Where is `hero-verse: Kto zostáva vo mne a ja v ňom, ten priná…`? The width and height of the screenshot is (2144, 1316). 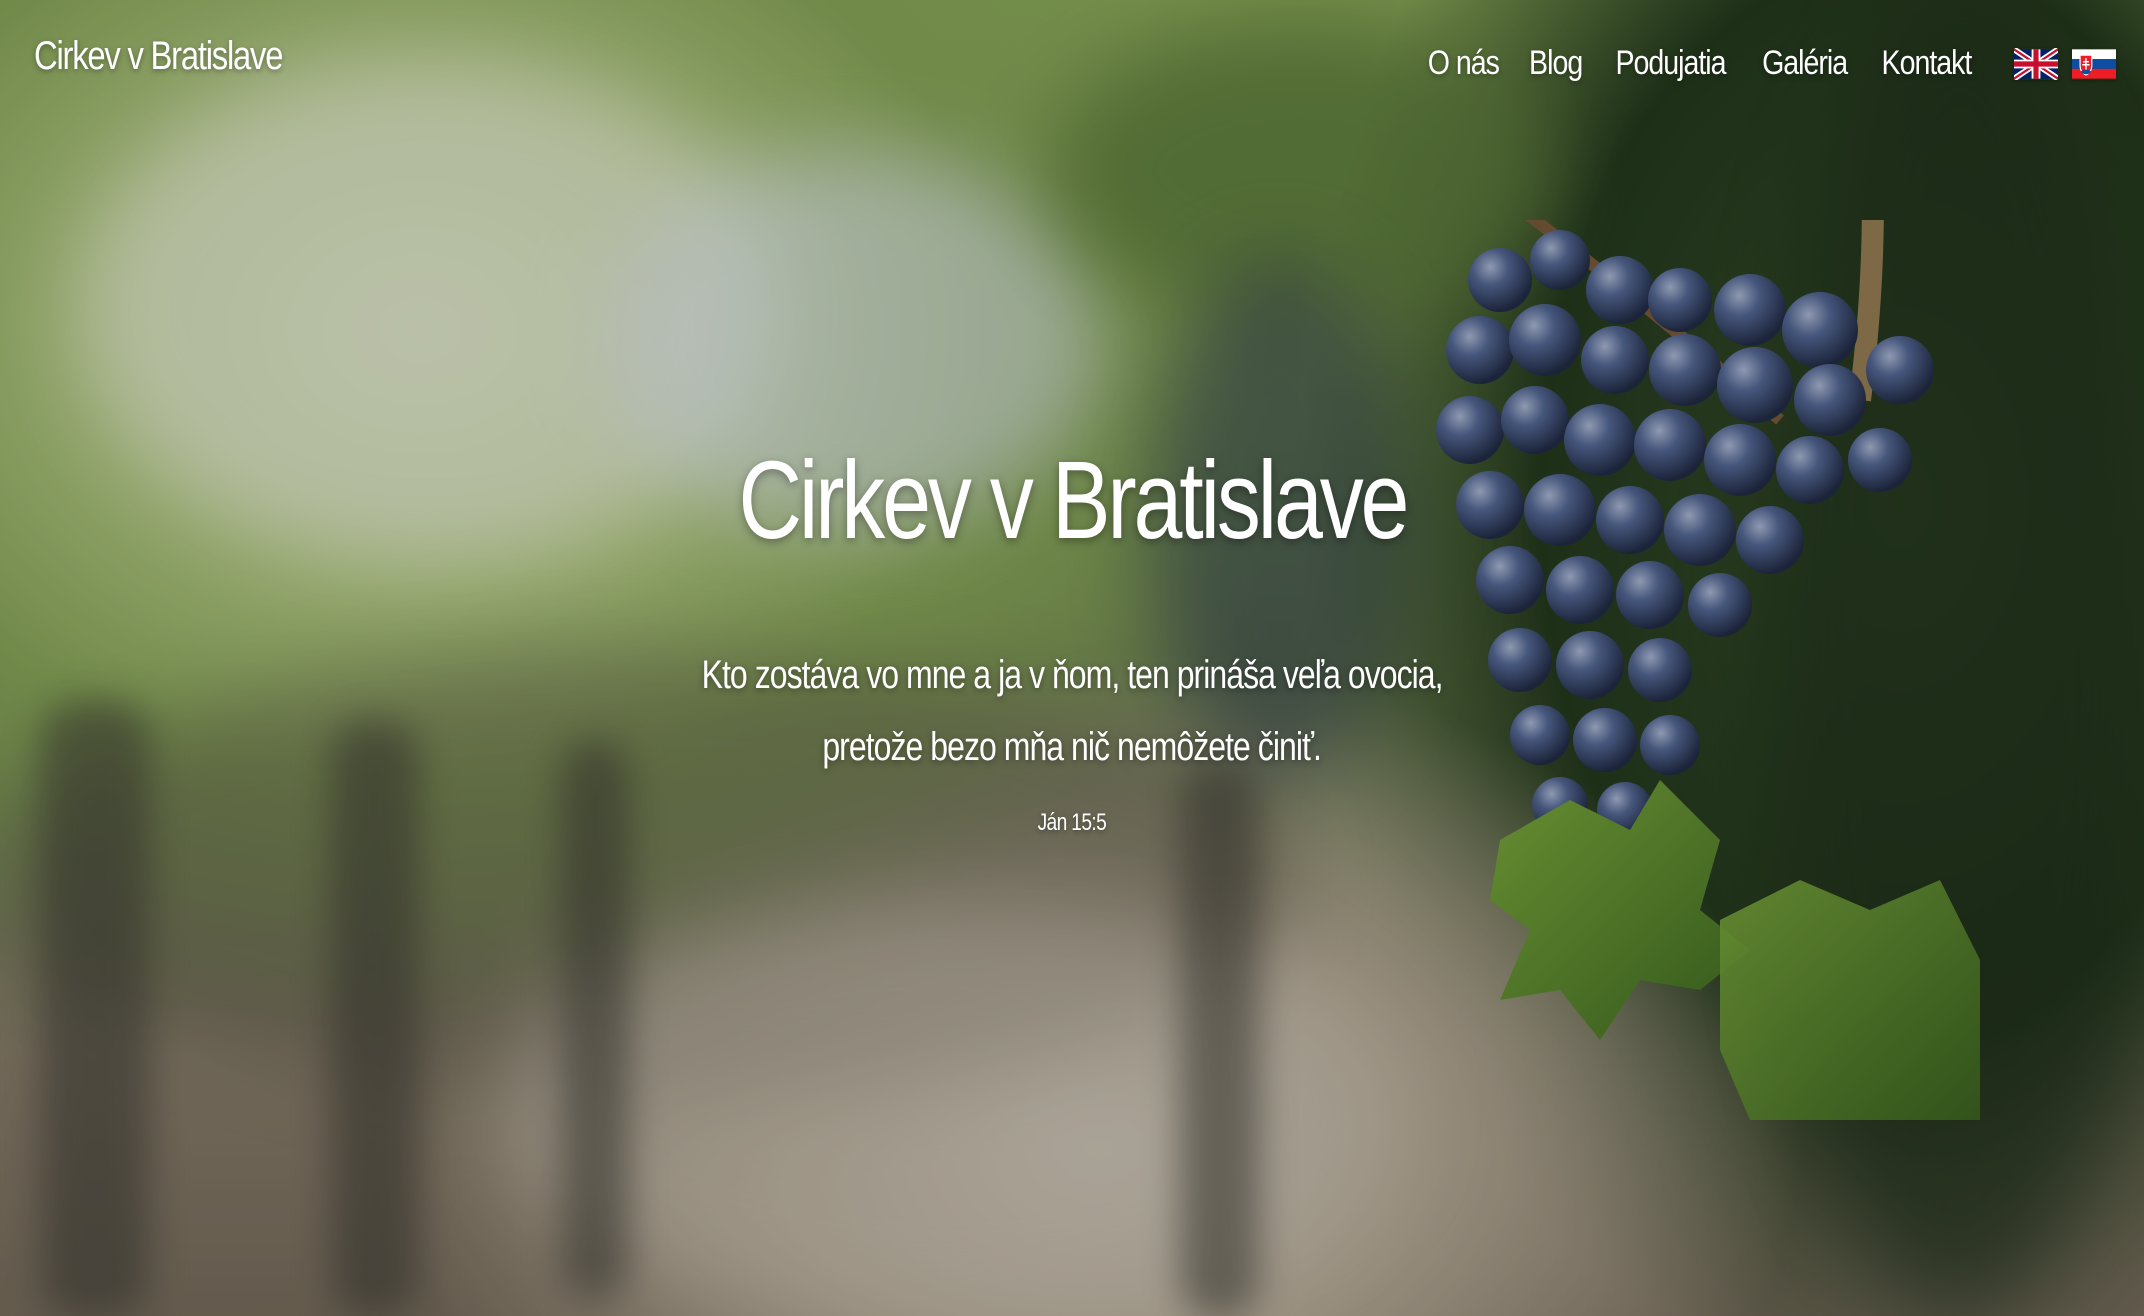
hero-verse: Kto zostáva vo mne a ja v ňom, ten priná… is located at coordinates (1072, 711).